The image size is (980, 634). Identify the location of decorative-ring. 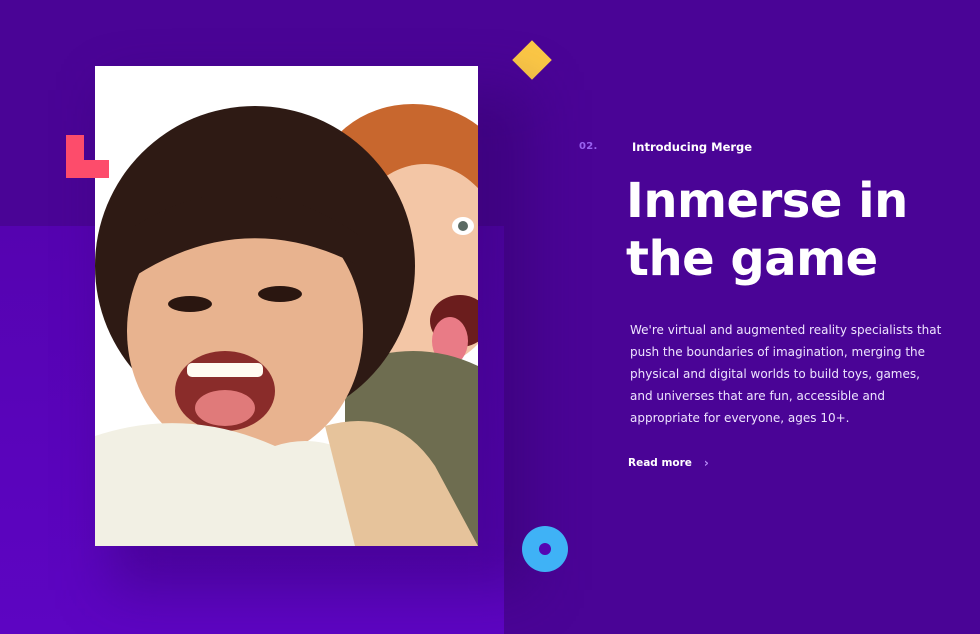
(545, 549).